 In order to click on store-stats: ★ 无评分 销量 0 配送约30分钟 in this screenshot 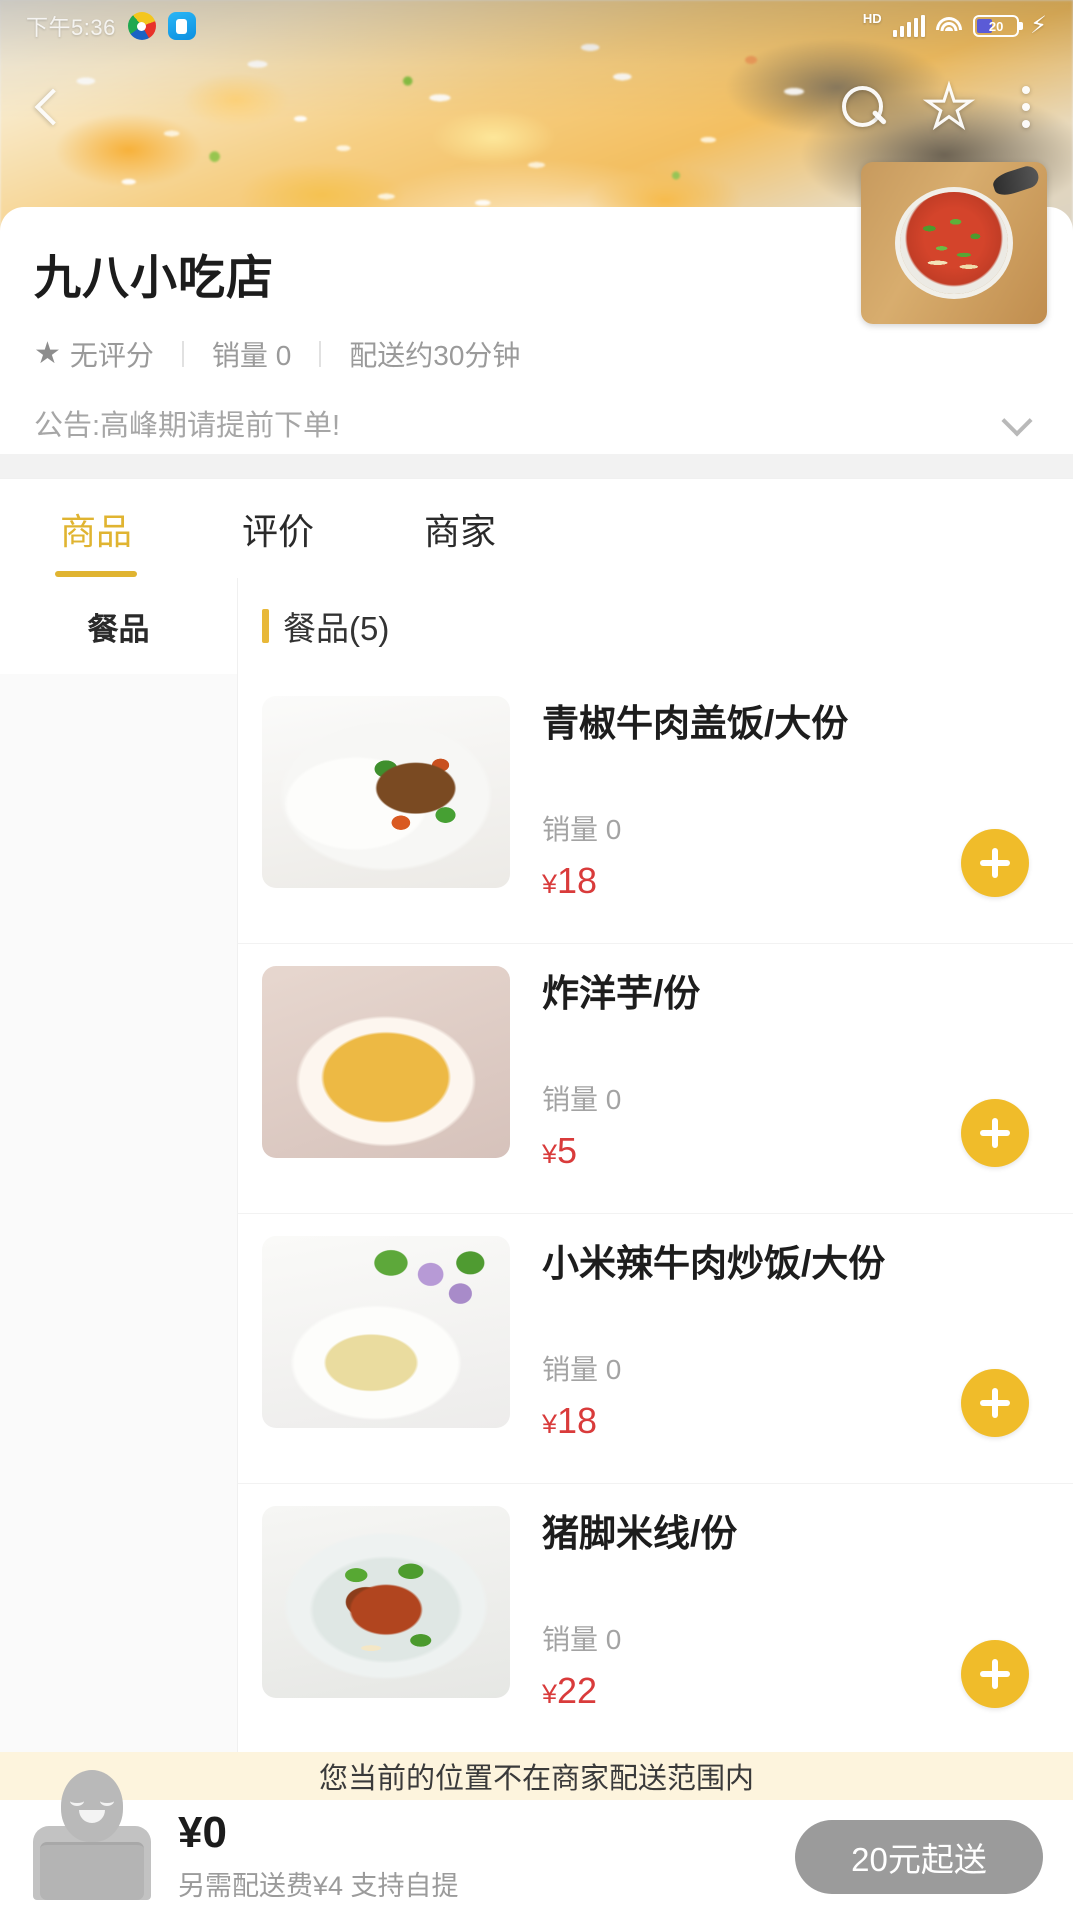, I will do `click(536, 354)`.